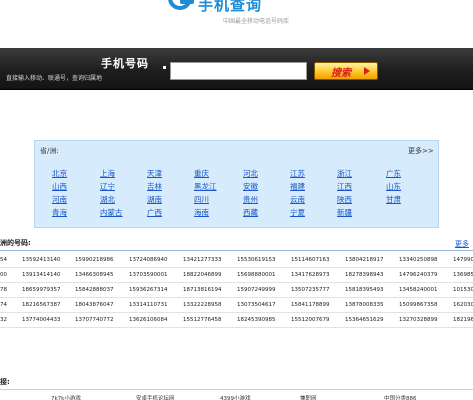 This screenshot has width=473, height=400. Describe the element at coordinates (41, 290) in the screenshot. I see `phone-number-cell: 18659979357` at that location.